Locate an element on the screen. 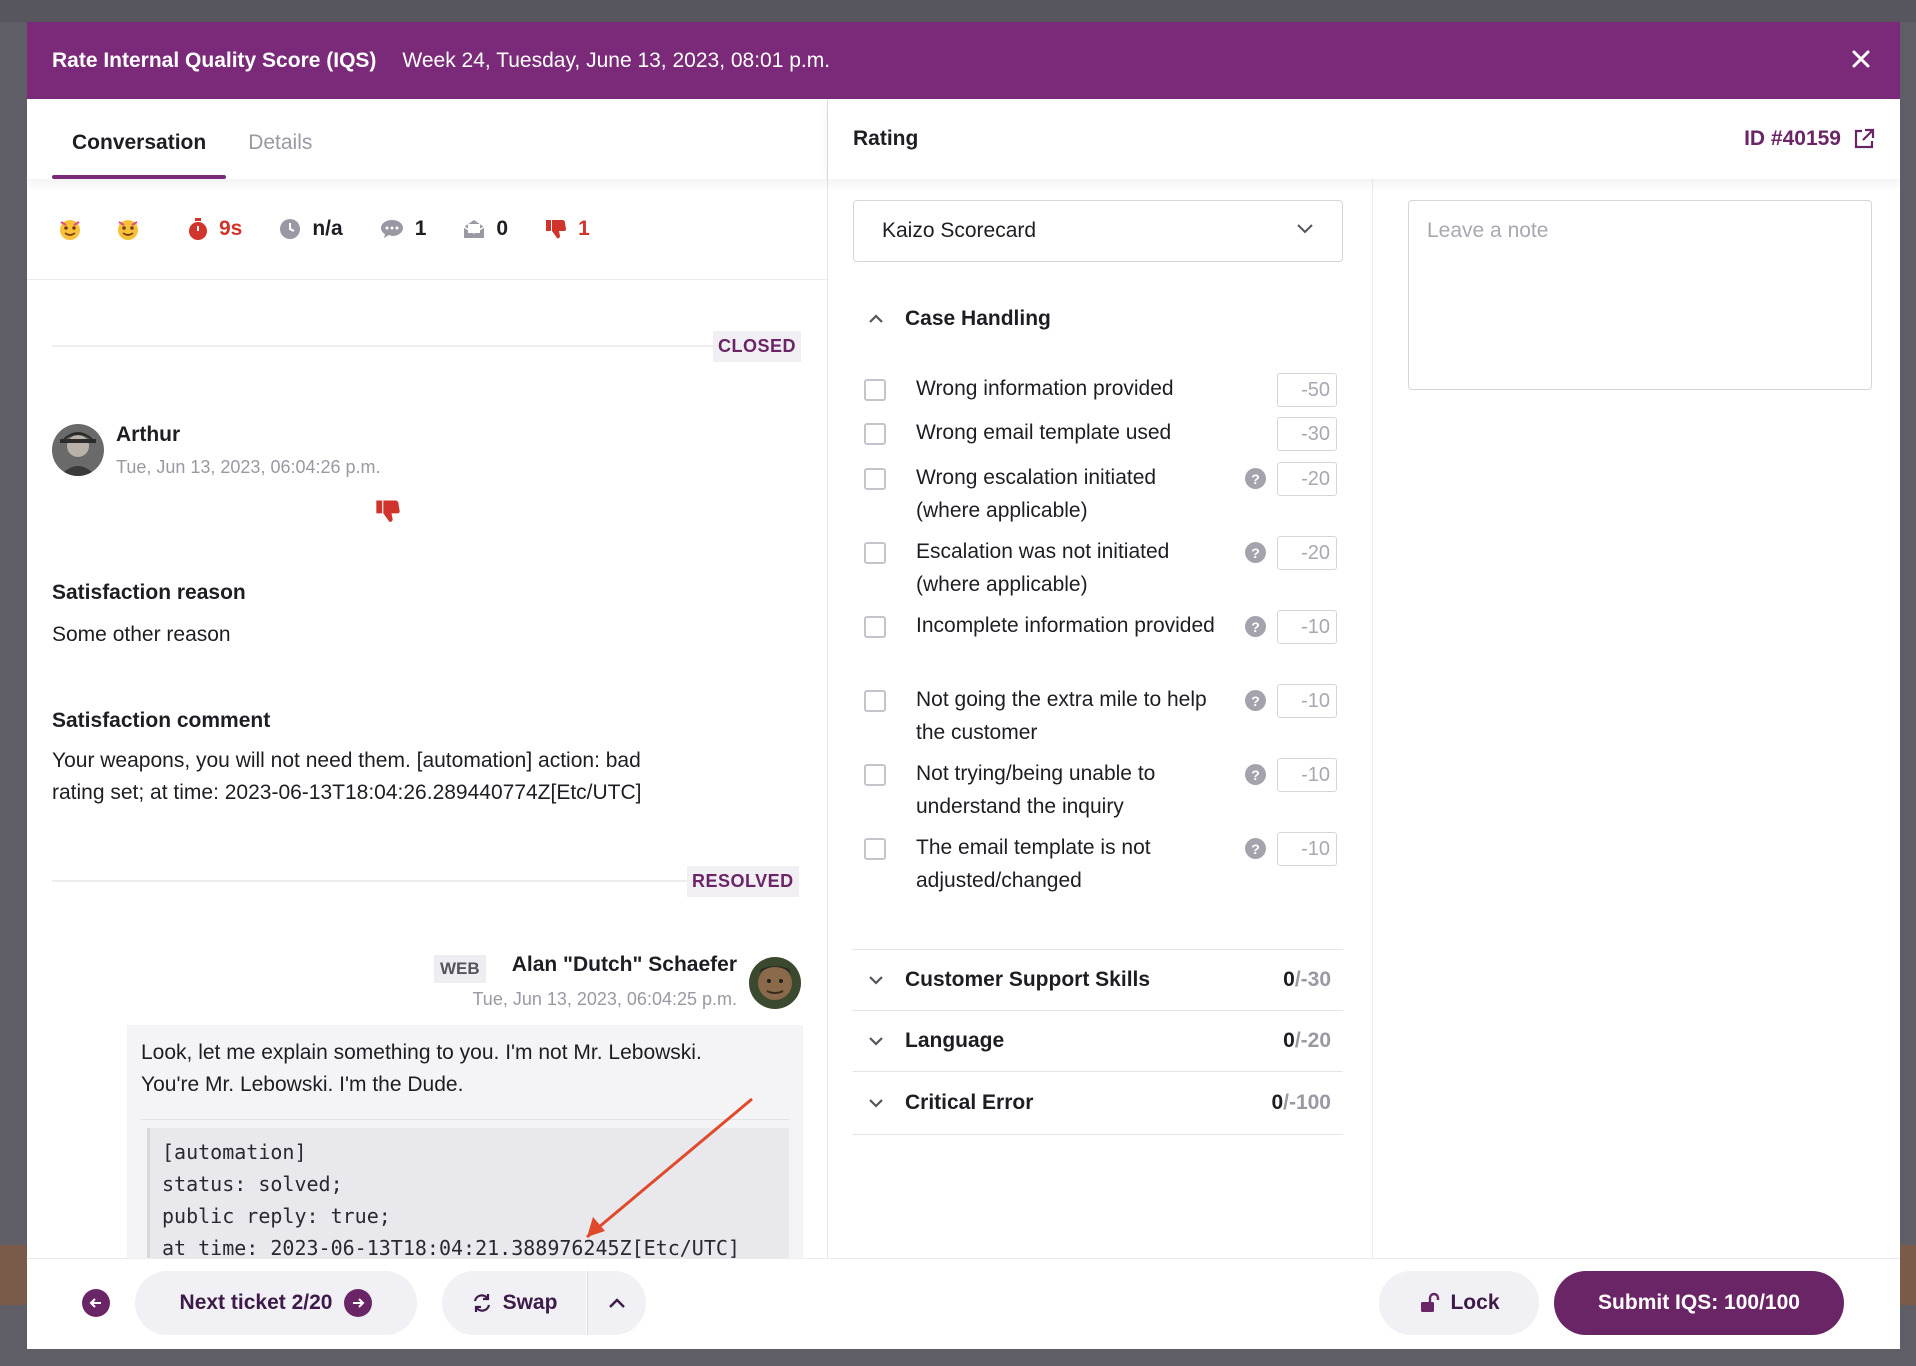 This screenshot has width=1916, height=1366. tab-details: Details is located at coordinates (280, 155).